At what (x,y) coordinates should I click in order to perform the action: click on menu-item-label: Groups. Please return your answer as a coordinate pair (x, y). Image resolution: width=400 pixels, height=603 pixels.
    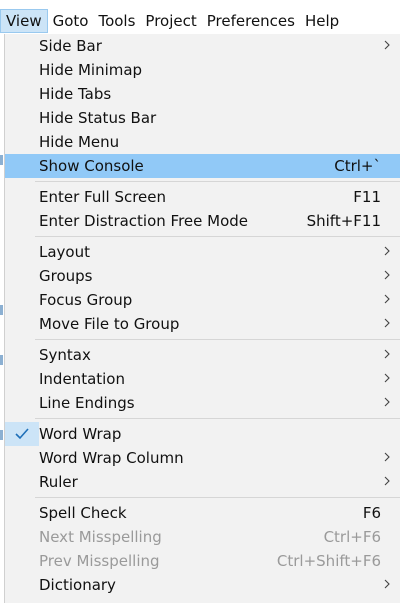
    Looking at the image, I should click on (66, 276).